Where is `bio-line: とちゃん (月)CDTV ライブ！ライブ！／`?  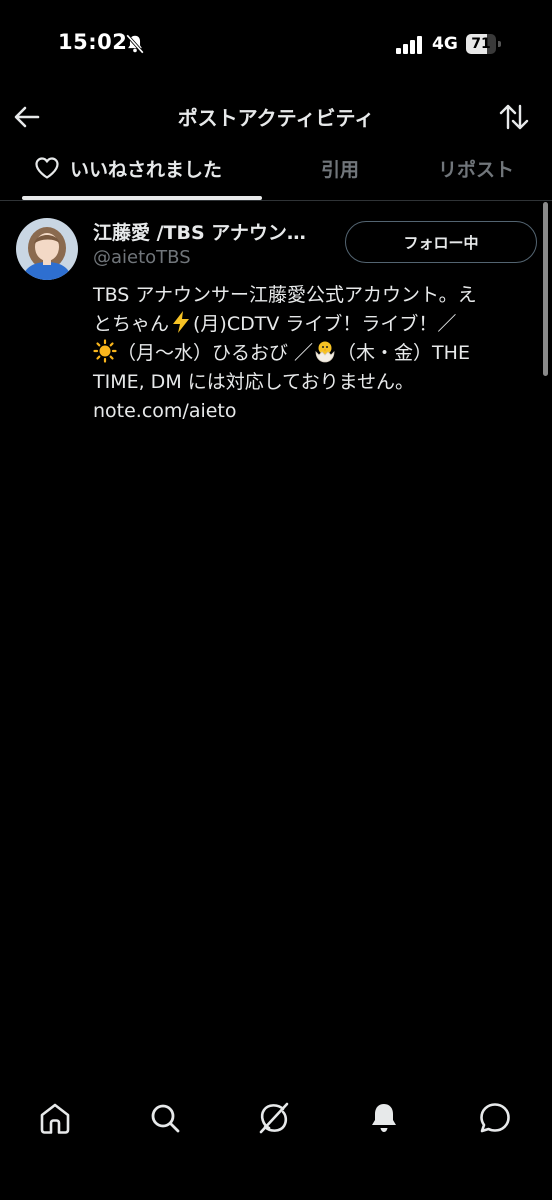
bio-line: とちゃん (月)CDTV ライブ！ライブ！／ is located at coordinates (303, 324).